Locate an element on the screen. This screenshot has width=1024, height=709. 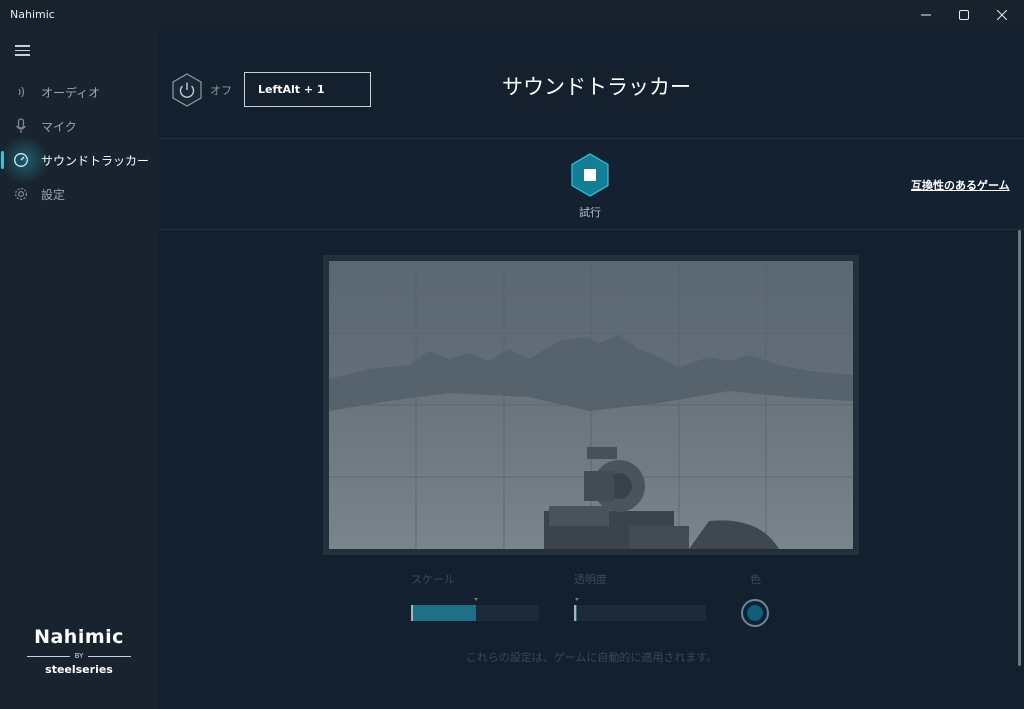
close-icon is located at coordinates (1002, 14).